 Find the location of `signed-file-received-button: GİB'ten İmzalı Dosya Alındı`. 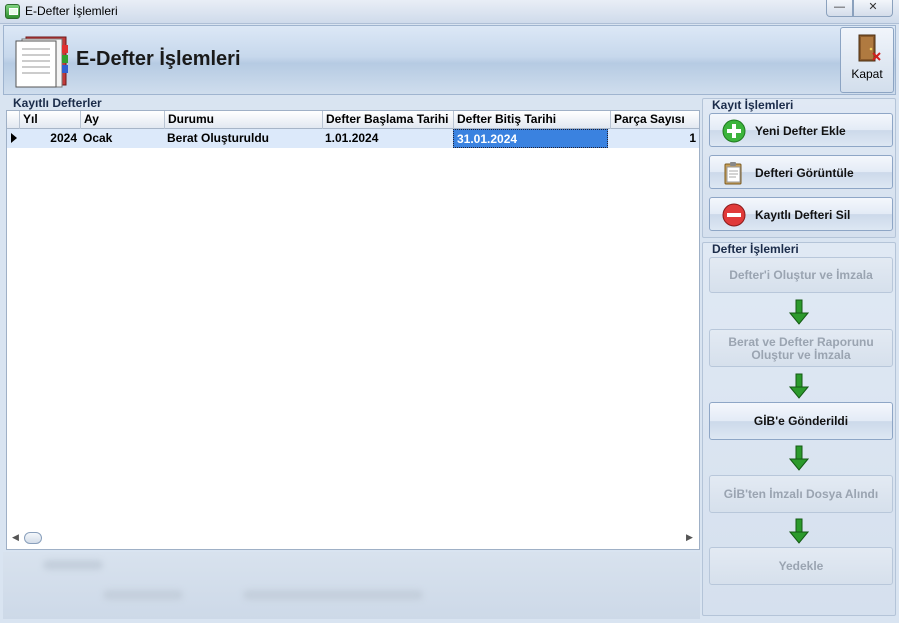

signed-file-received-button: GİB'ten İmzalı Dosya Alındı is located at coordinates (801, 494).